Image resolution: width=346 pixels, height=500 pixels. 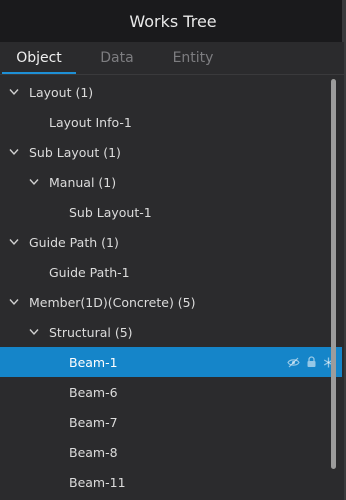 What do you see at coordinates (171, 452) in the screenshot?
I see `tree-row: Beam-8` at bounding box center [171, 452].